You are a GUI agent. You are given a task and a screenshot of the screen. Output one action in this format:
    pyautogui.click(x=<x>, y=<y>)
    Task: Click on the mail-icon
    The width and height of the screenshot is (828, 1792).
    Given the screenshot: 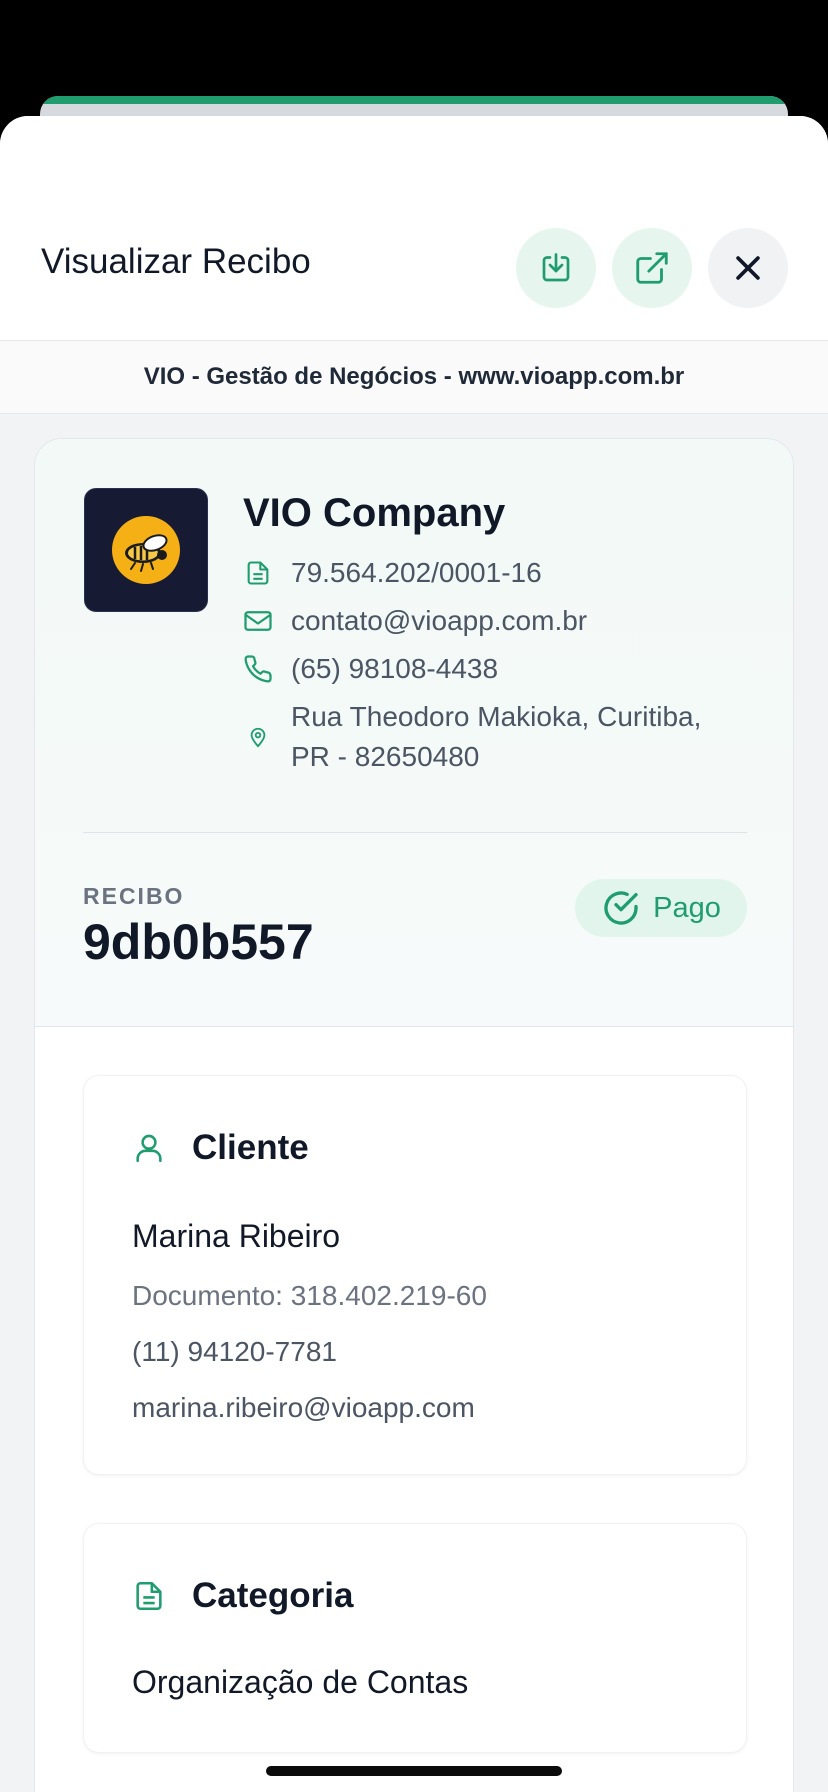 What is the action you would take?
    pyautogui.click(x=258, y=621)
    